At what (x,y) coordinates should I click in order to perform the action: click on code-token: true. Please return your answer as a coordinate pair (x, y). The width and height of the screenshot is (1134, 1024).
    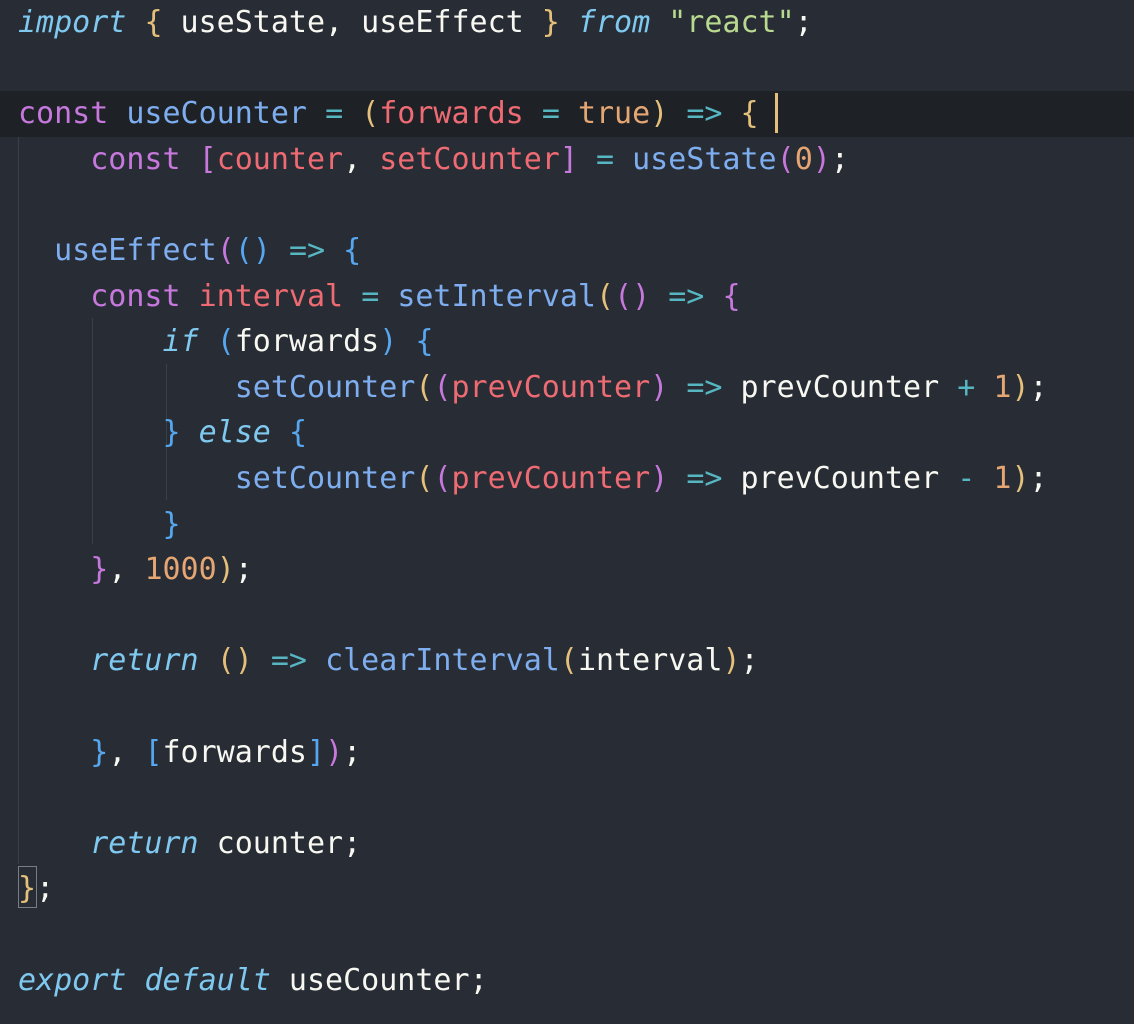
    Looking at the image, I should click on (614, 114).